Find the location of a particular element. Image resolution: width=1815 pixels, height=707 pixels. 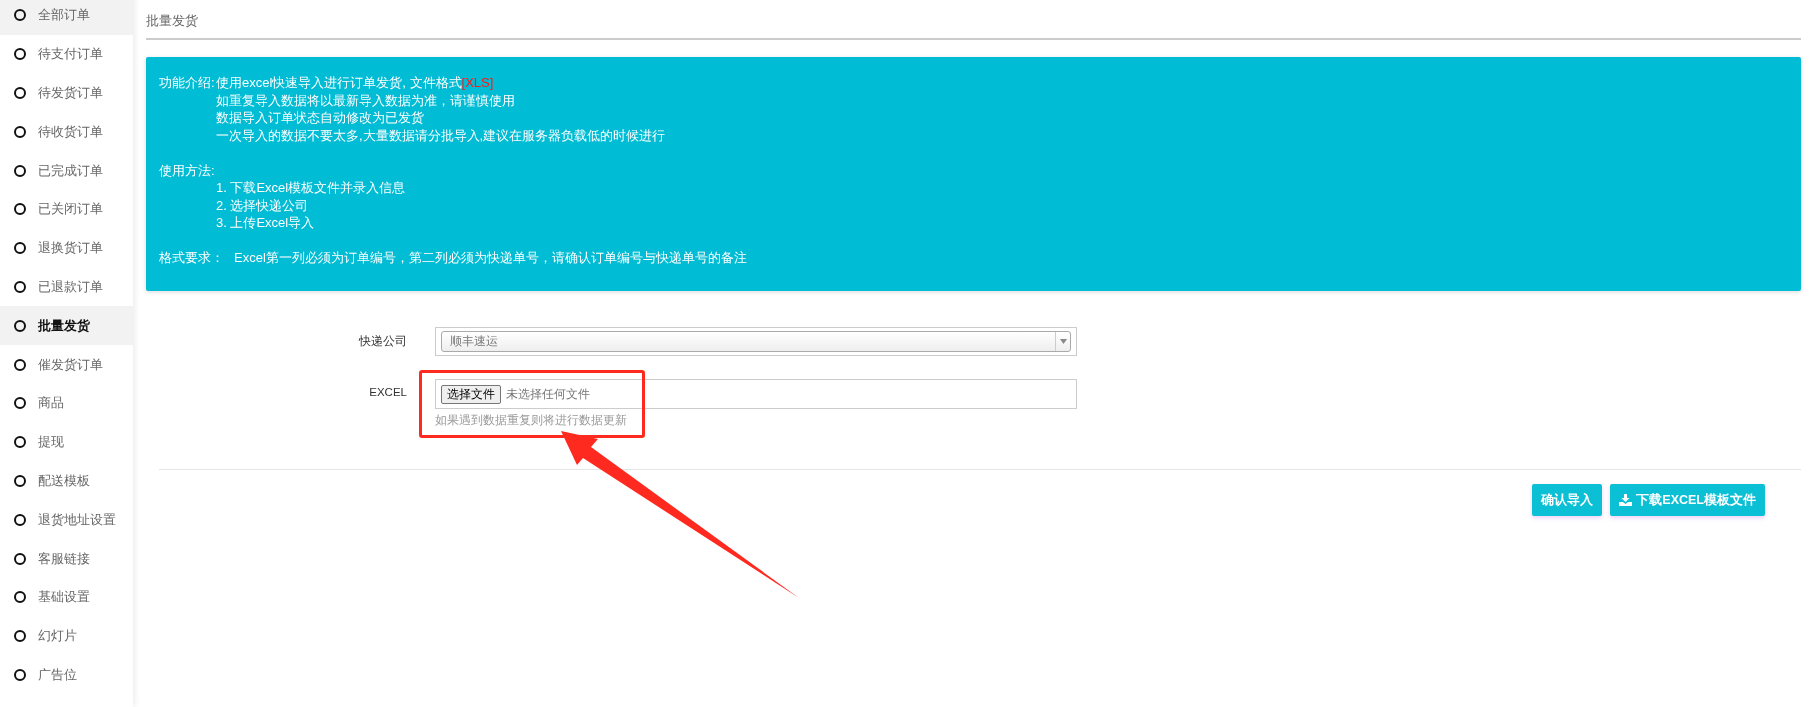

usage-step: 1. 下载Excel模板文件并录入信息 is located at coordinates (311, 188).